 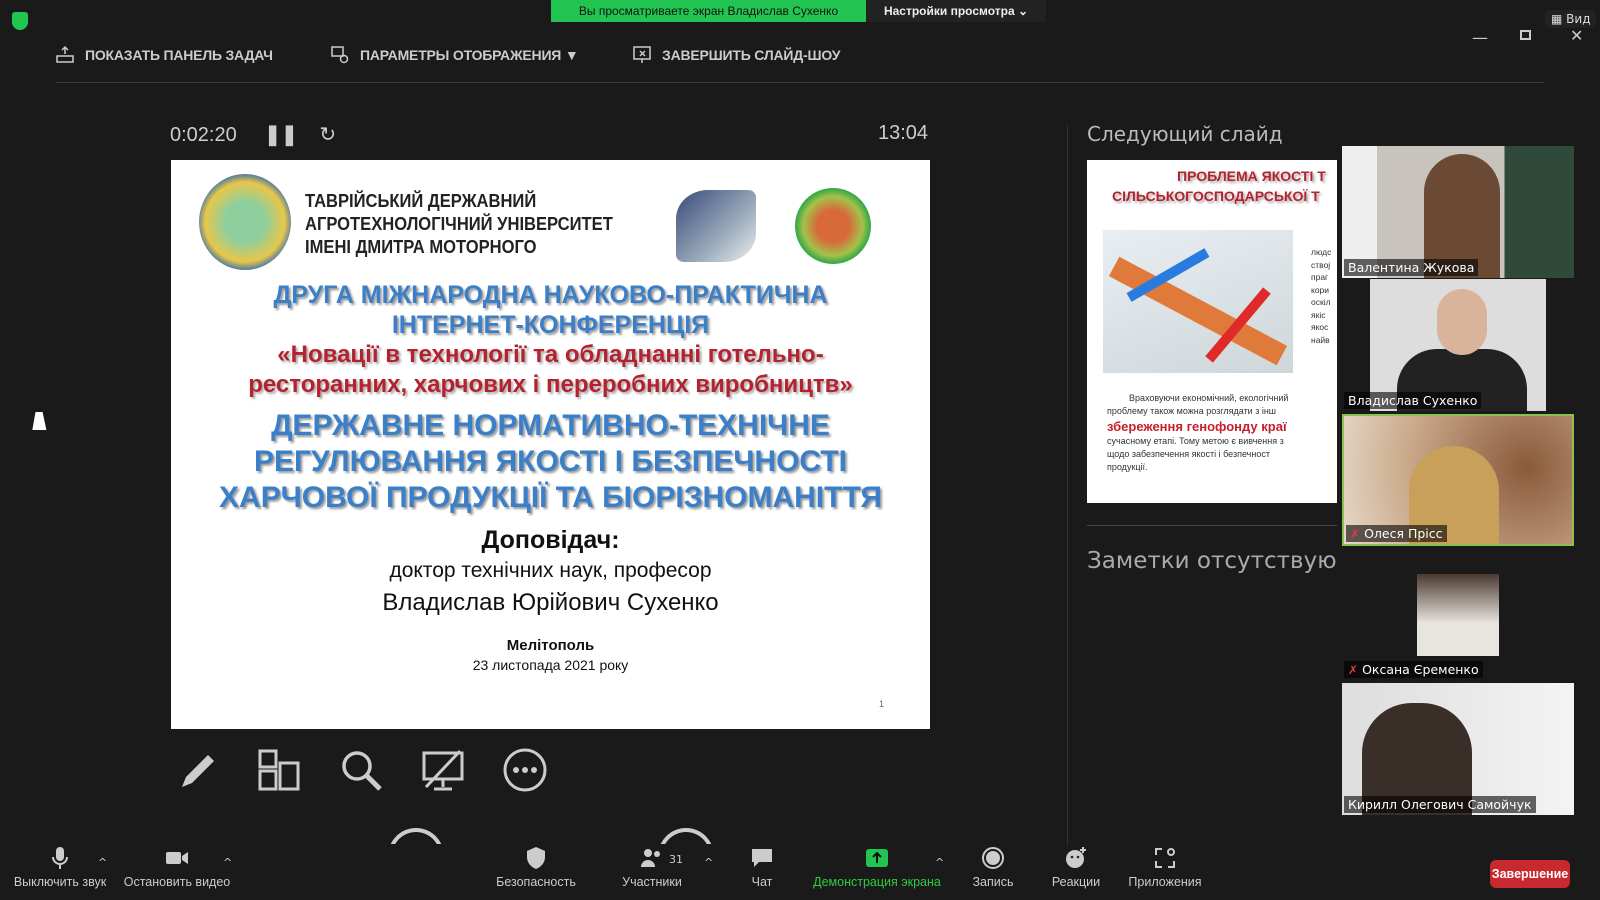 I want to click on participant-name-tag: Владислав Сухенко, so click(x=1413, y=400).